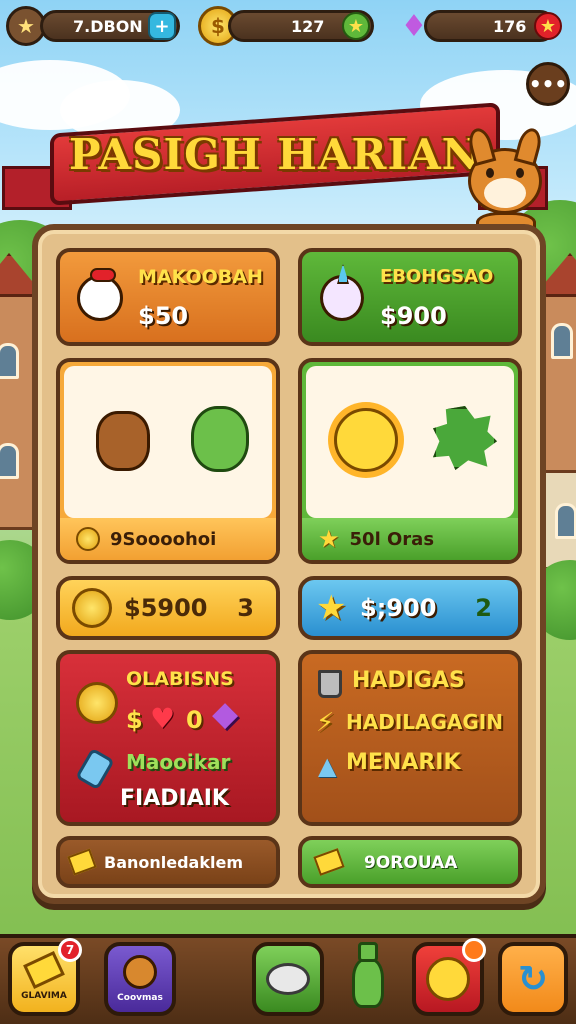 This screenshot has height=1024, width=576. I want to click on currency2-value: 127, so click(308, 26).